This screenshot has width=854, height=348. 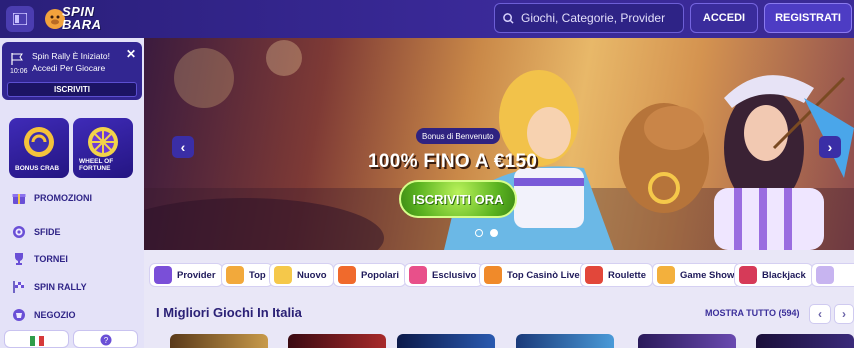 What do you see at coordinates (19, 71) in the screenshot?
I see `notification-time: 10:06` at bounding box center [19, 71].